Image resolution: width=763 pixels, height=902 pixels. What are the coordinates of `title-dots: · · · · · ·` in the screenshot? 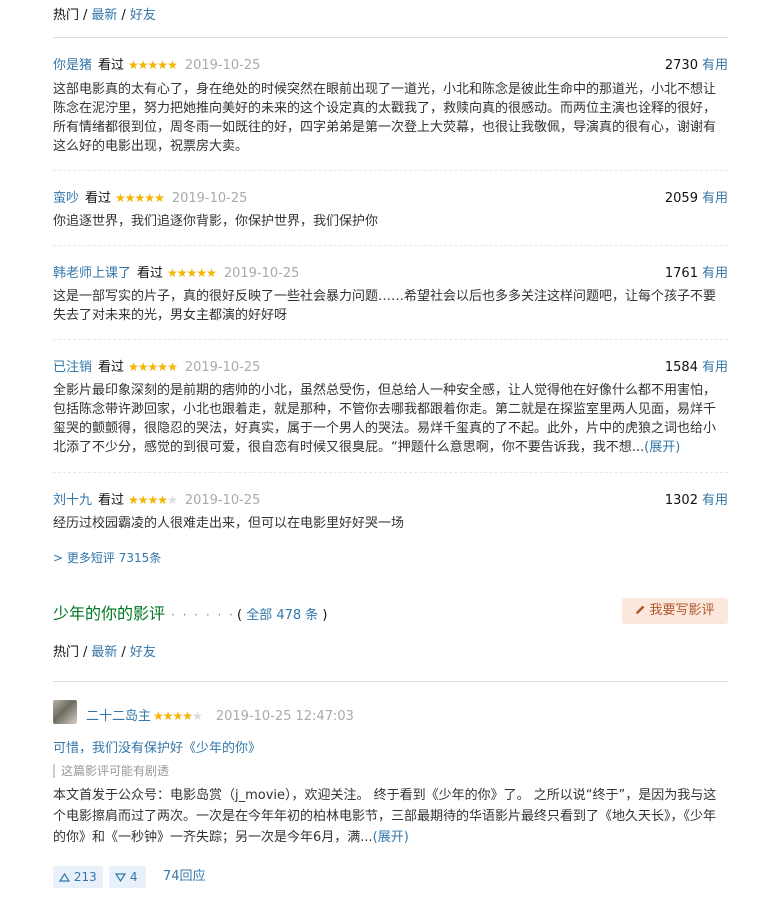 It's located at (203, 615).